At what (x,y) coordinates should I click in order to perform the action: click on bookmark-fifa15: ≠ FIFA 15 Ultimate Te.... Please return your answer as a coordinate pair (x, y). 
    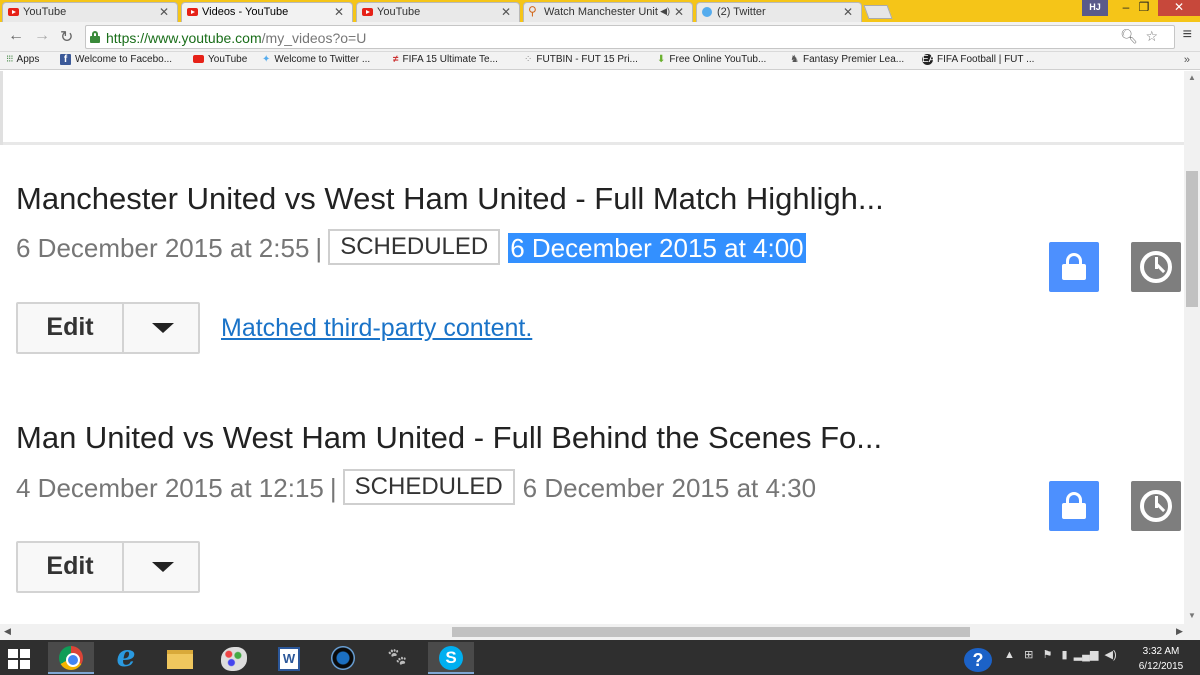
    Looking at the image, I should click on (445, 59).